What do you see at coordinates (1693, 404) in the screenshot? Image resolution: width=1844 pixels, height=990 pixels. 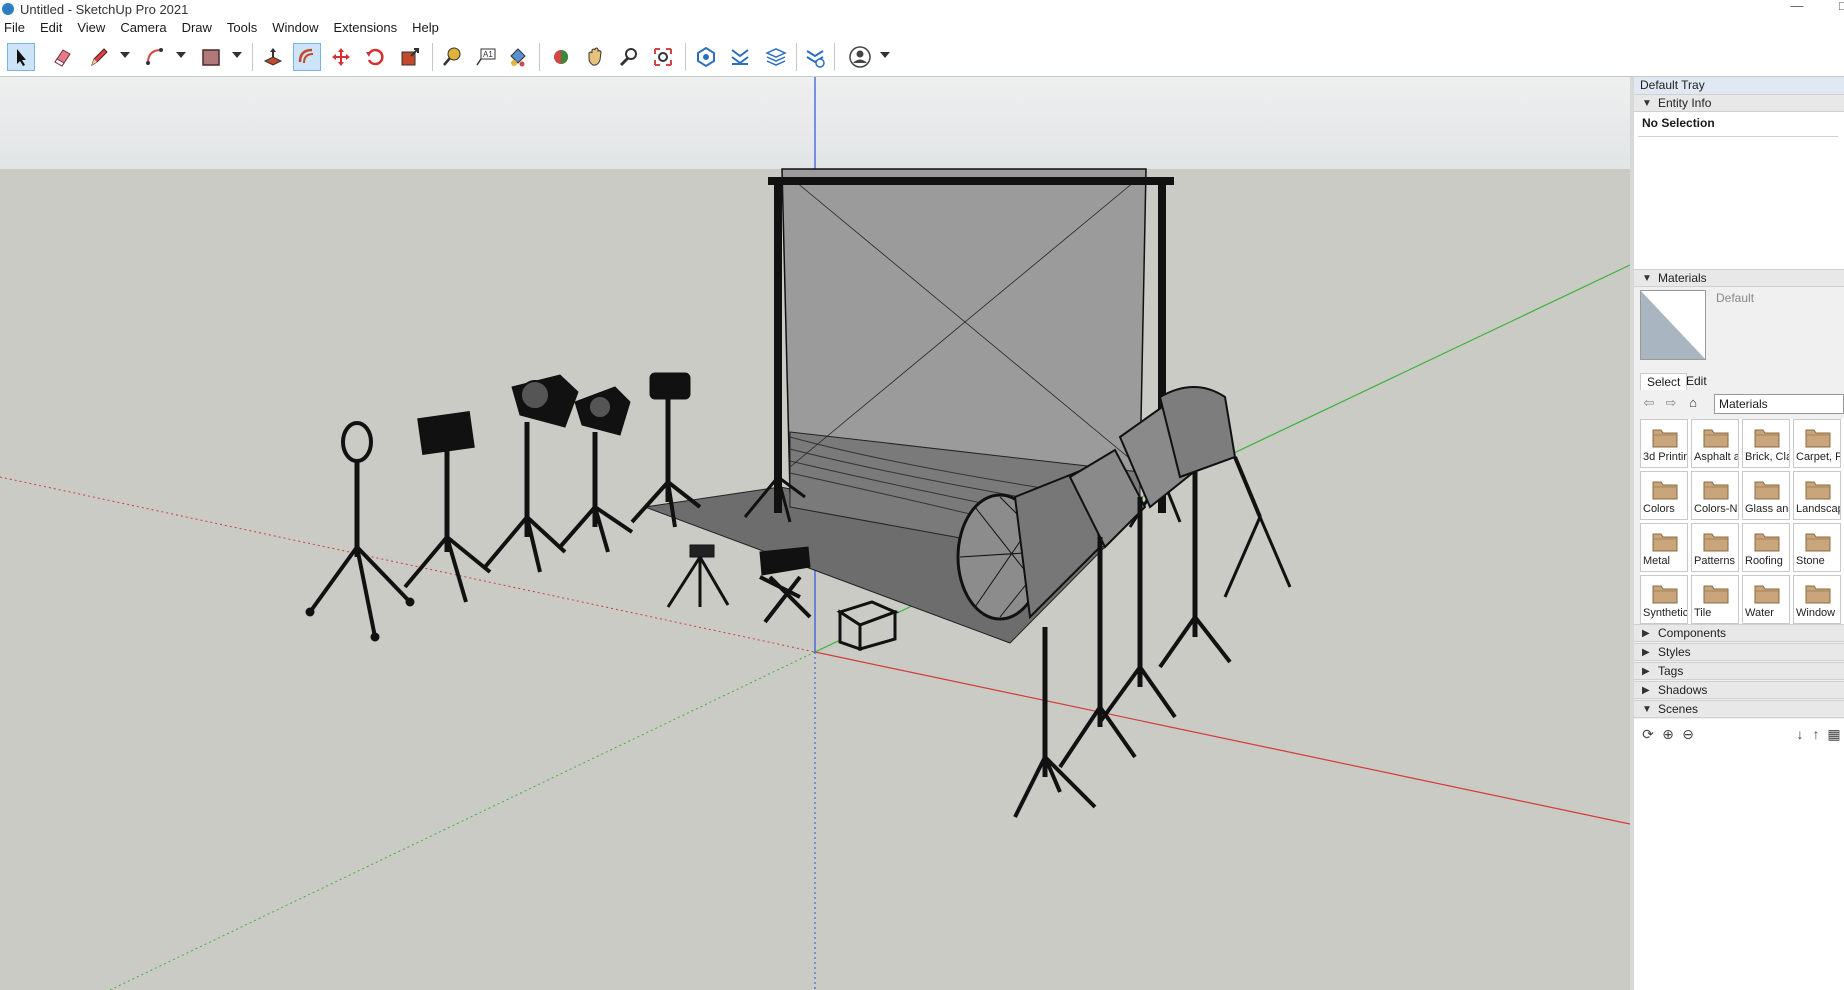 I see `home-icon: ⌂` at bounding box center [1693, 404].